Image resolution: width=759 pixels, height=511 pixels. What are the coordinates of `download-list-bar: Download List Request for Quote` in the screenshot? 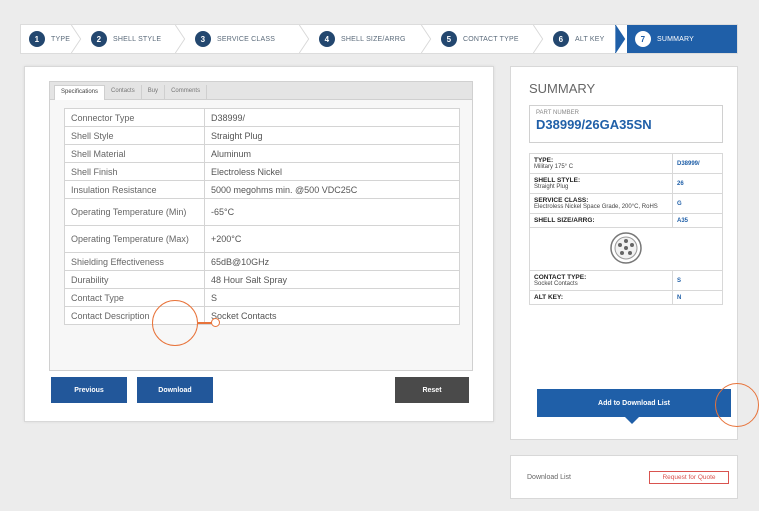 It's located at (624, 477).